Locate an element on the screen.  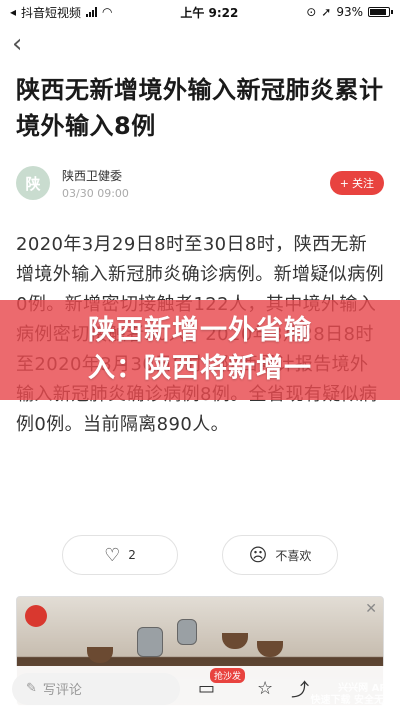
reactions-row: ♡ 2 ☹ 不喜欢 is located at coordinates (200, 555).